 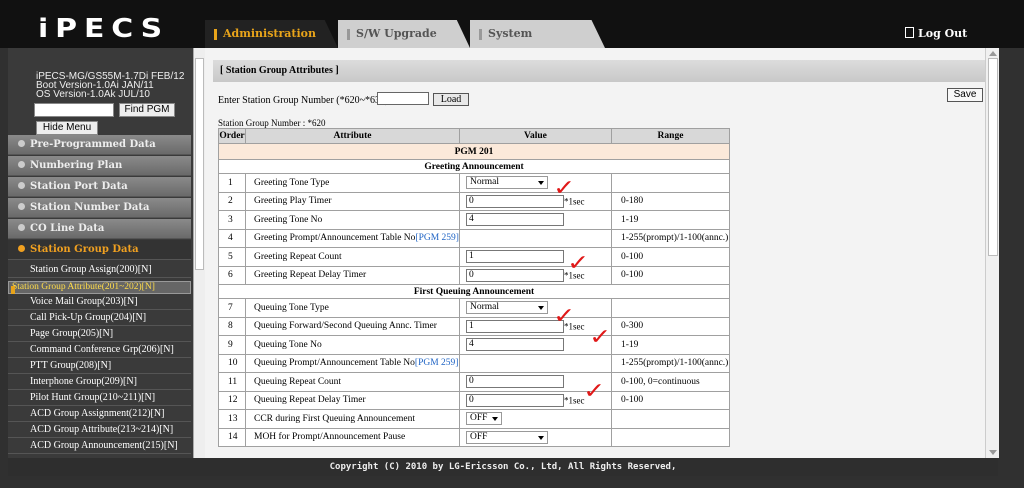 I want to click on table-row: 1 Greeting Tone Type Normal, so click(x=474, y=183).